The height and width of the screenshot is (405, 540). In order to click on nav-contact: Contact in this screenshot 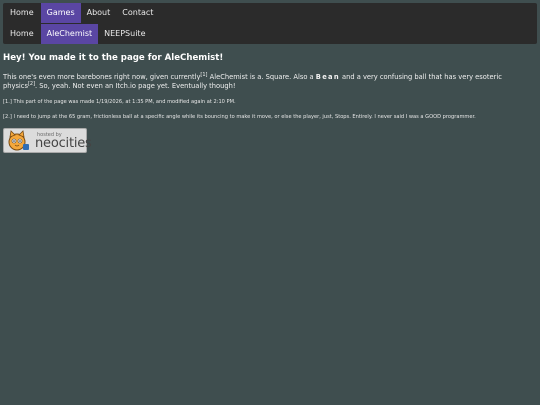, I will do `click(137, 13)`.